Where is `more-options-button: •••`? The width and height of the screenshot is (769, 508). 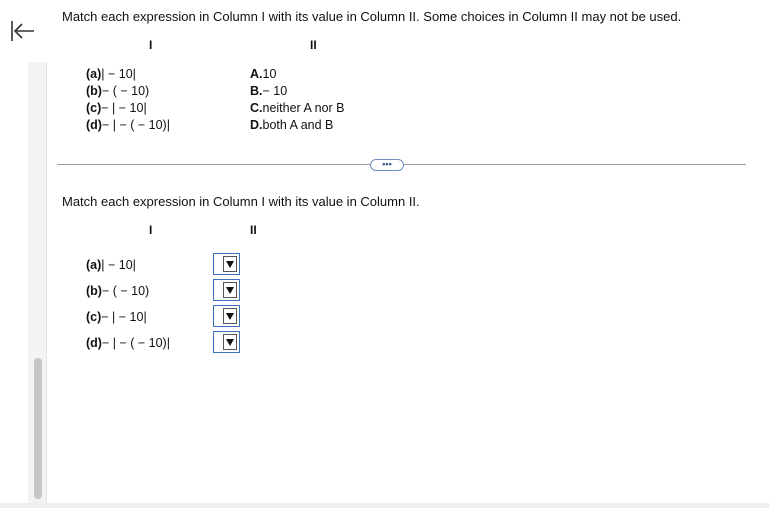
more-options-button: ••• is located at coordinates (387, 165).